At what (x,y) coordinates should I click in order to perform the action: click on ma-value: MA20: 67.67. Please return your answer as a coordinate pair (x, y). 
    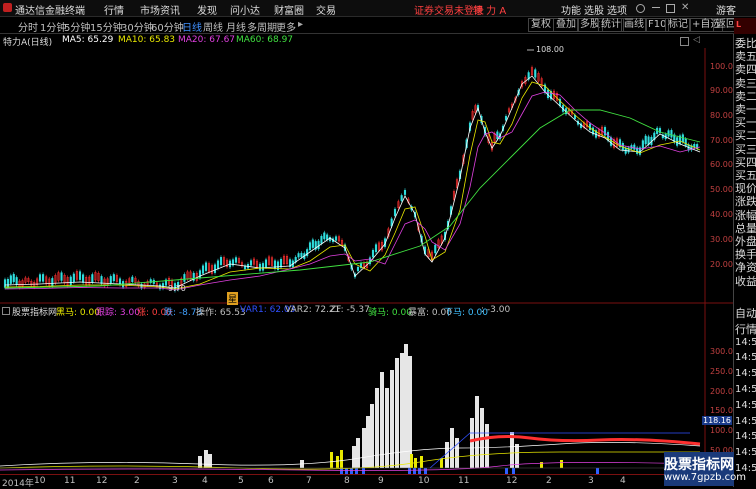
    Looking at the image, I should click on (207, 40).